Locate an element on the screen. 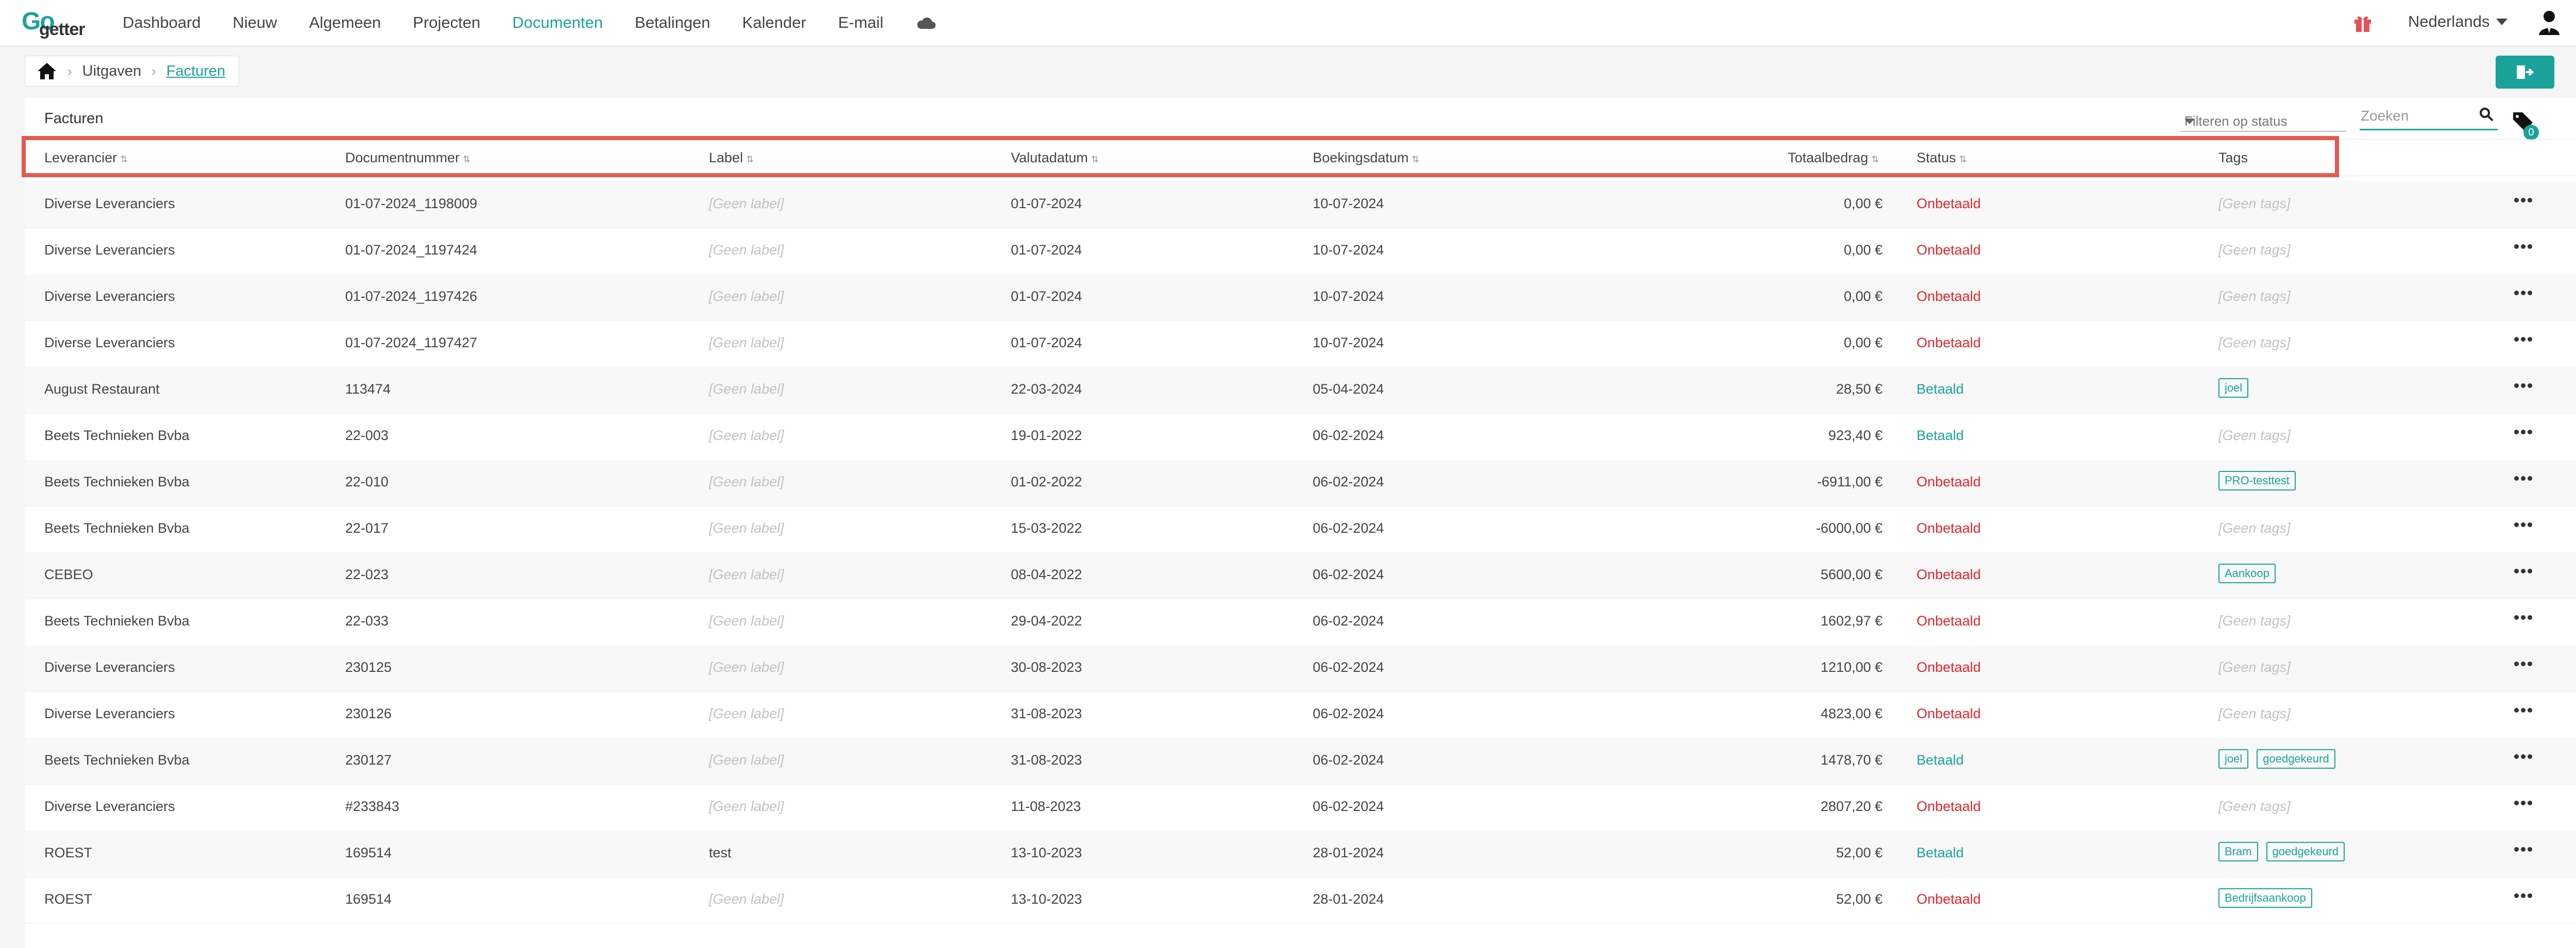 The width and height of the screenshot is (2576, 948). cell-status: Betaald is located at coordinates (1940, 389).